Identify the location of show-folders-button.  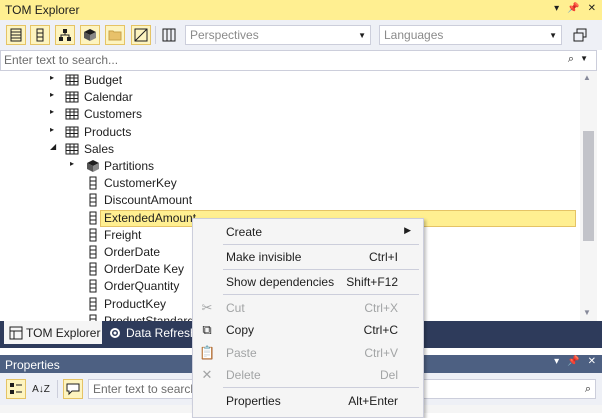
(115, 35).